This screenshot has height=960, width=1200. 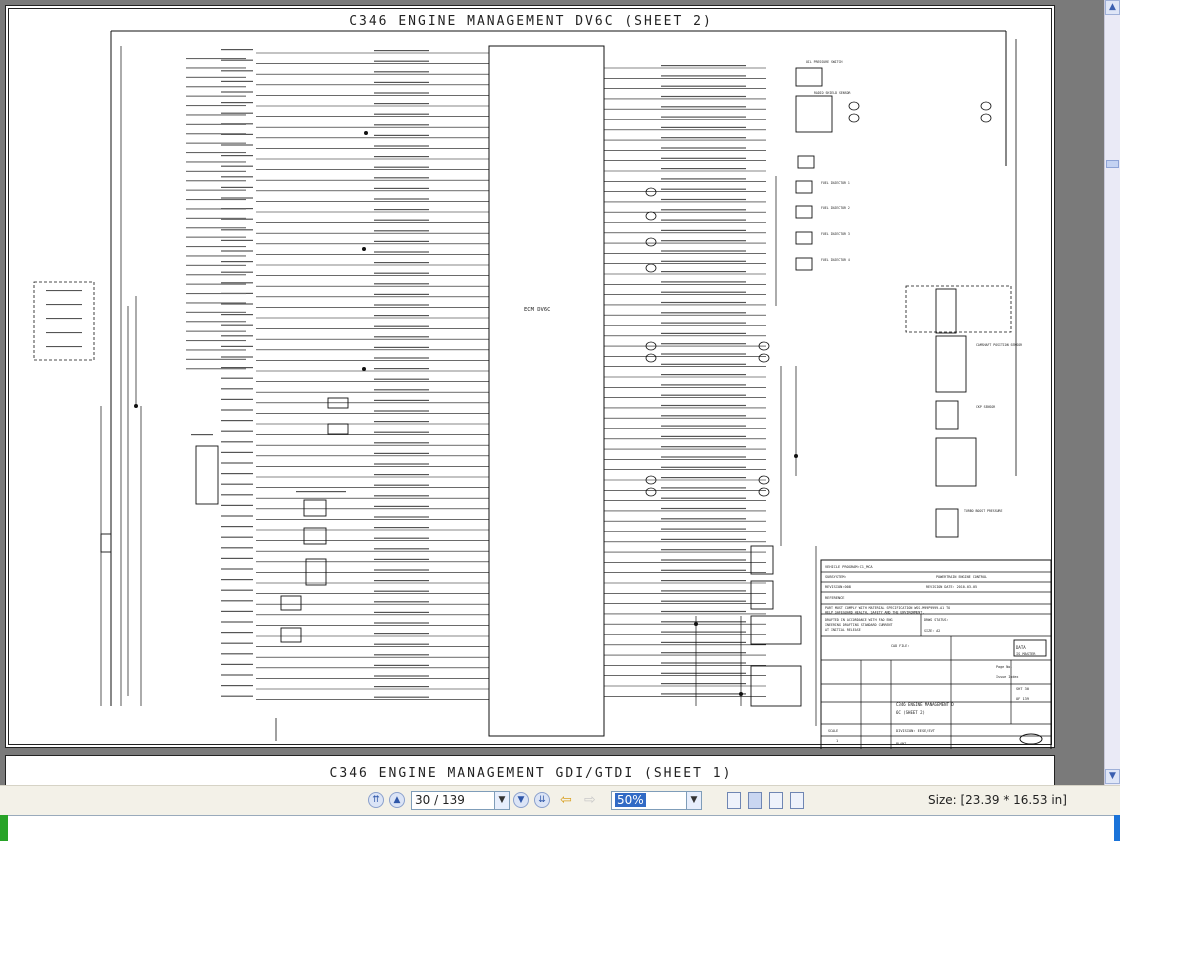 I want to click on scroll-up-icon: ▲, so click(x=1112, y=7).